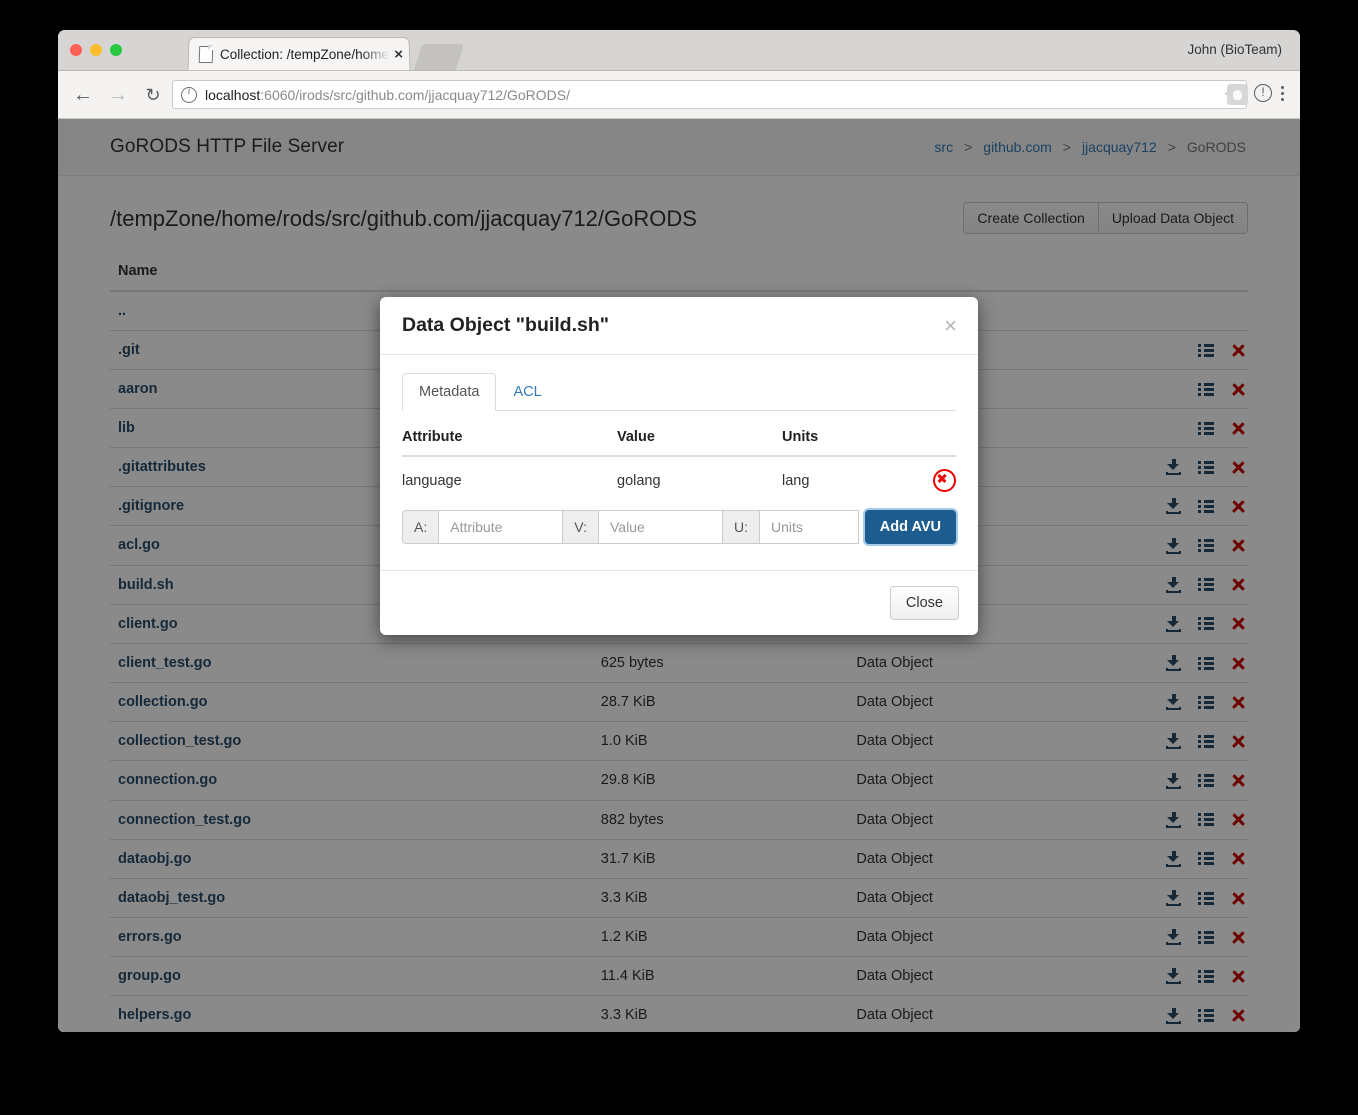 The height and width of the screenshot is (1115, 1358). I want to click on avu-table-body: language golang lang, so click(679, 480).